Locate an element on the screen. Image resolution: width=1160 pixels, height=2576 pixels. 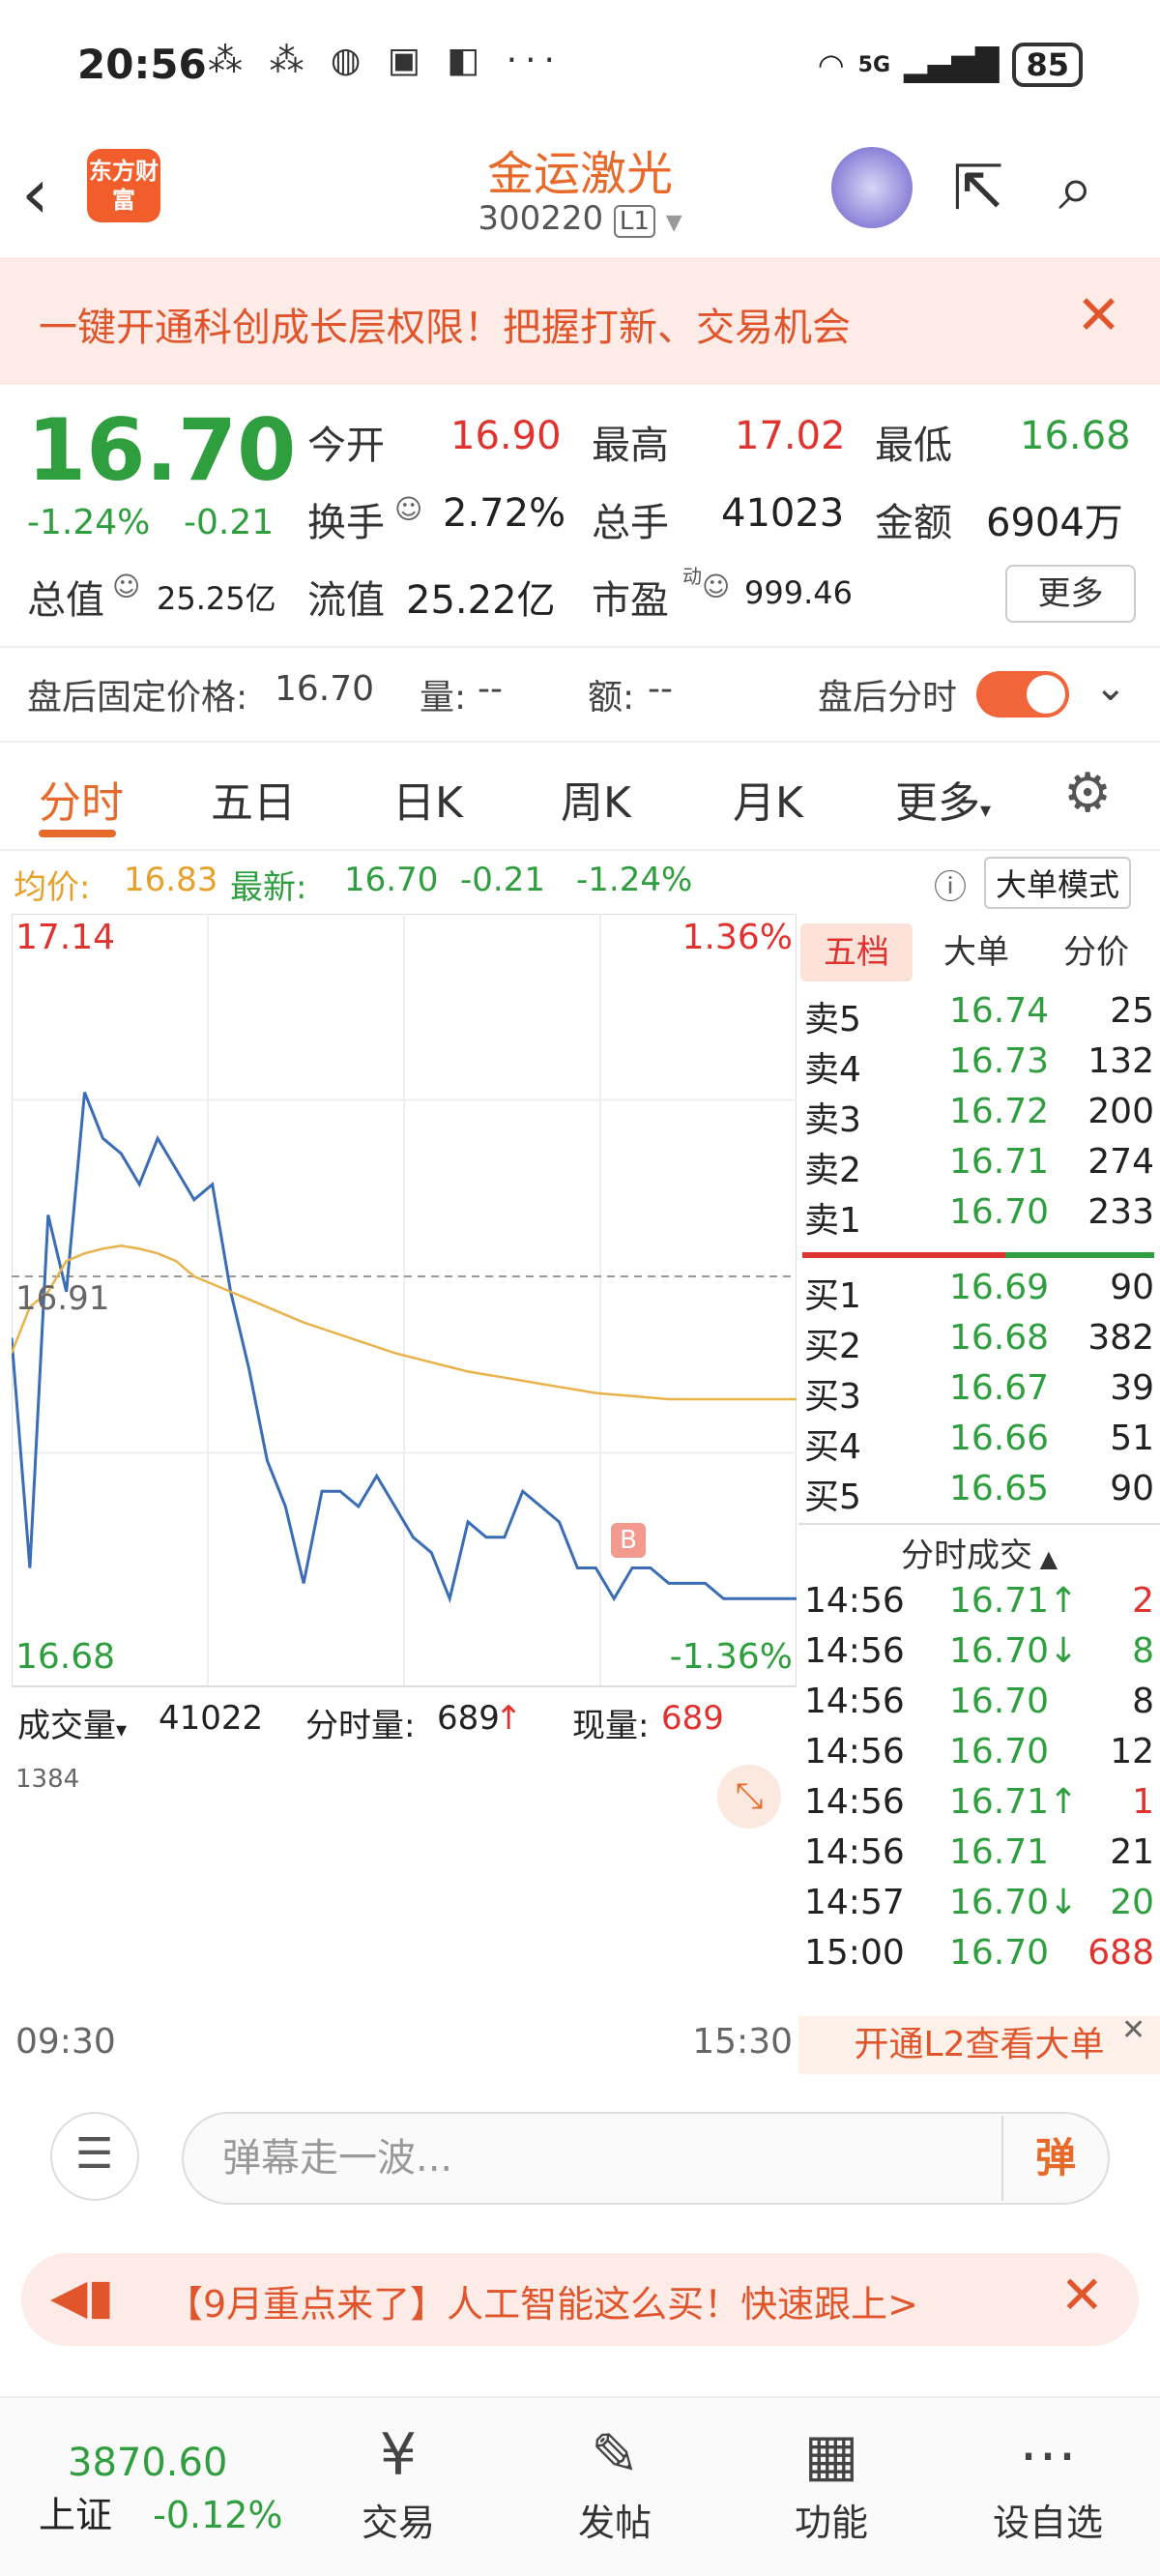
trade-row: 15:00 16.70 688 is located at coordinates (979, 1959).